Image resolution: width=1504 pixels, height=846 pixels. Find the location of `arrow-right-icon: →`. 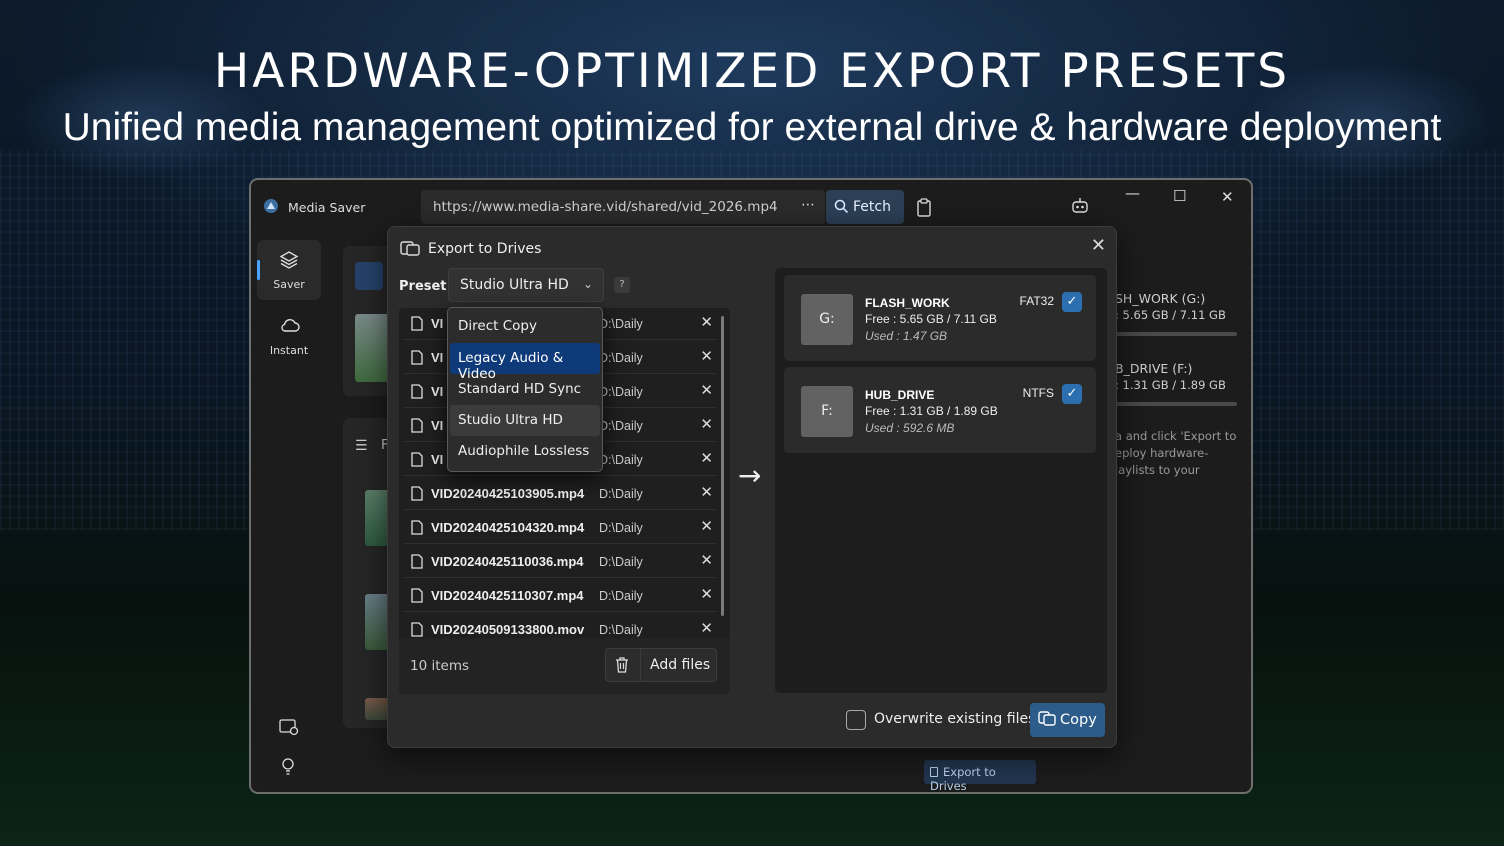

arrow-right-icon: → is located at coordinates (750, 475).